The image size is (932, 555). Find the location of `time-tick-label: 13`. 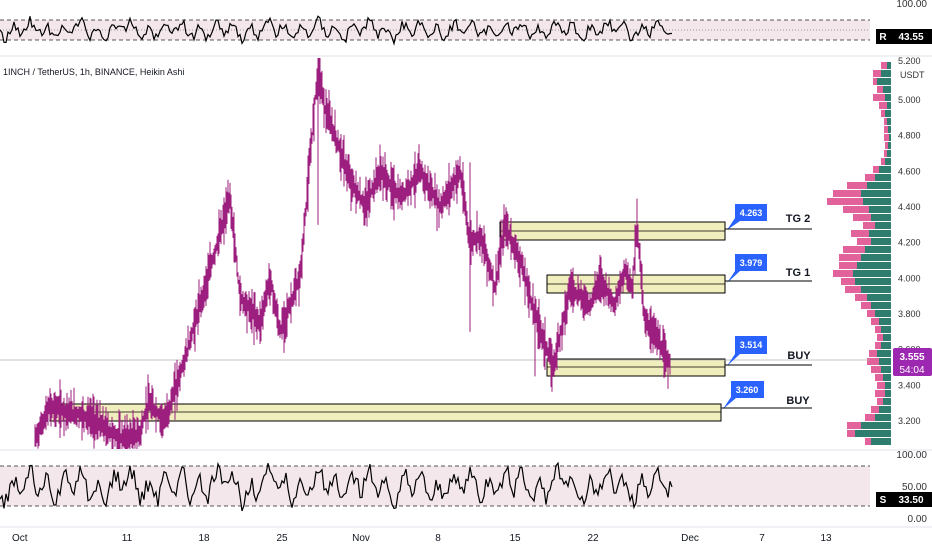

time-tick-label: 13 is located at coordinates (826, 538).